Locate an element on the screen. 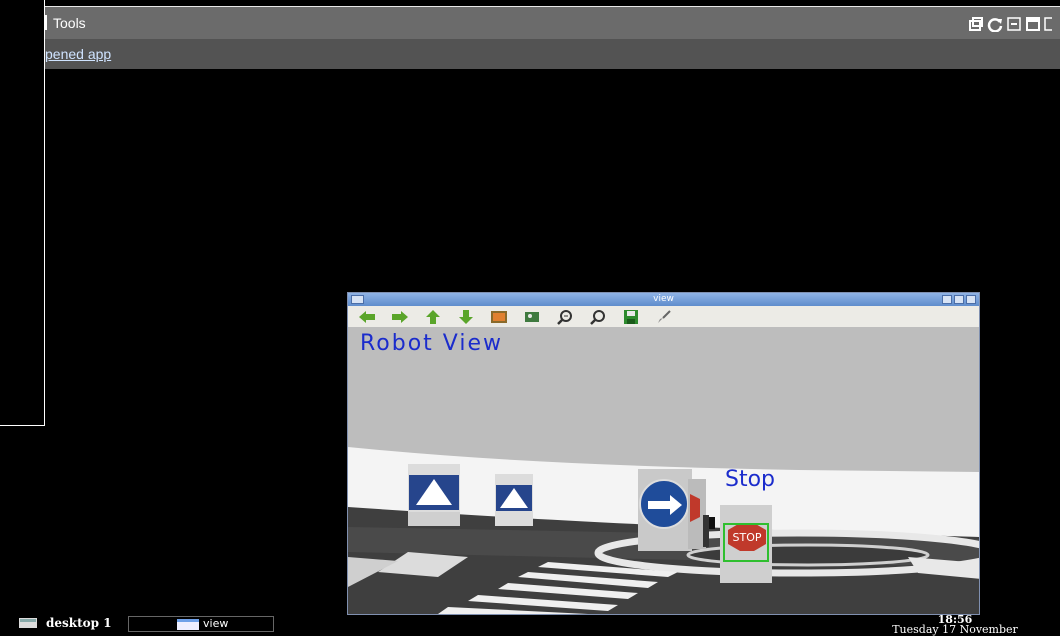  arrow-down-icon is located at coordinates (466, 317).